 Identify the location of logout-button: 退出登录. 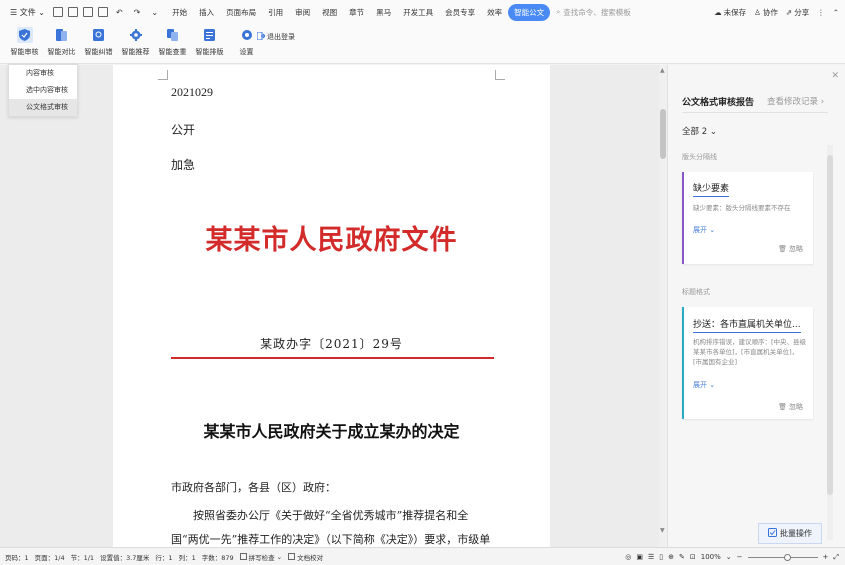
(275, 36).